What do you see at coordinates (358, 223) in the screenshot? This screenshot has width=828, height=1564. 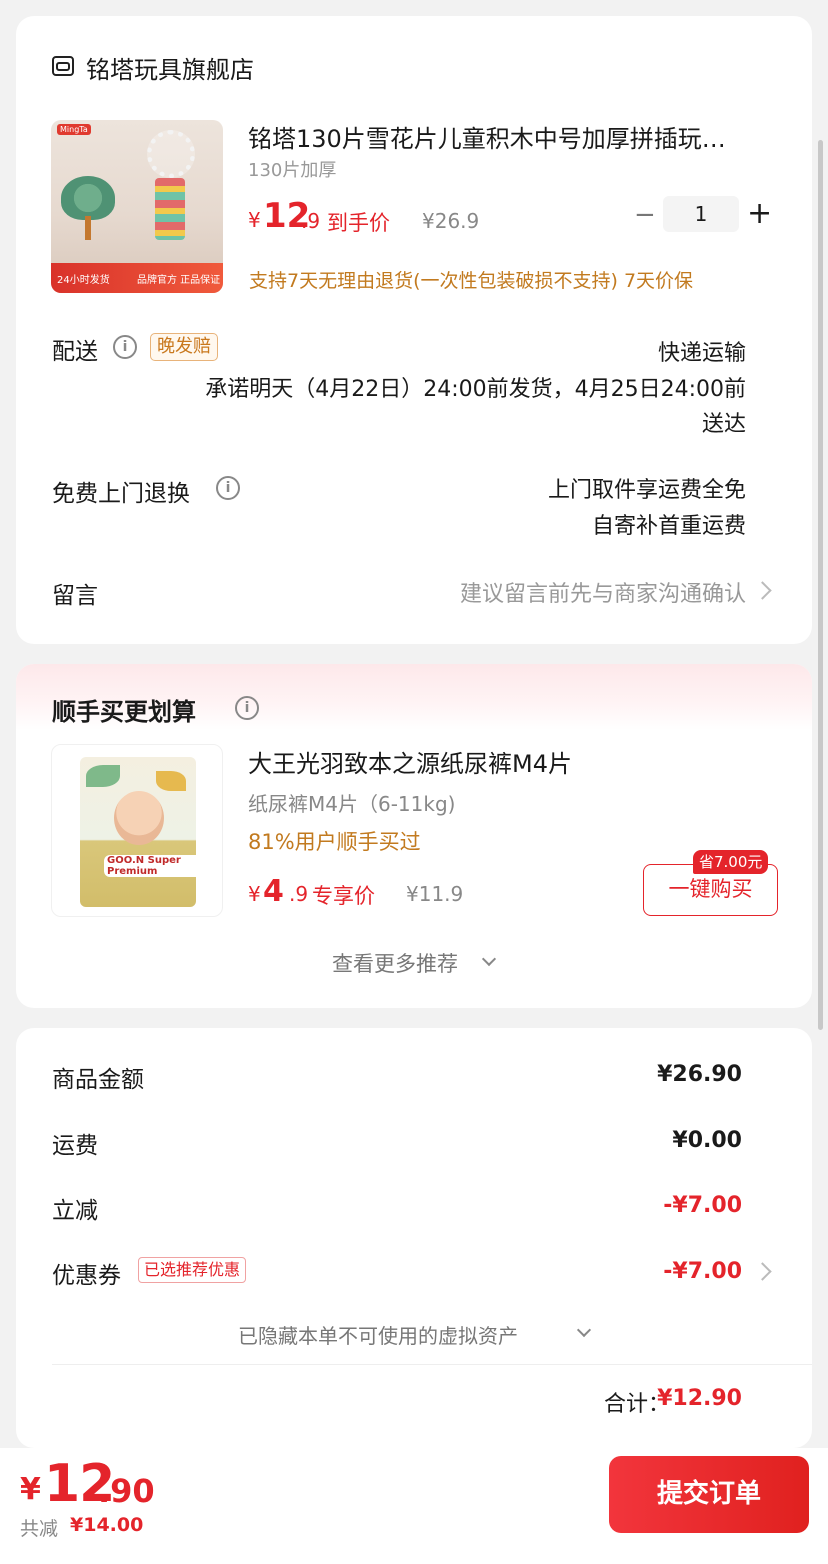 I see `price-label: 到手价` at bounding box center [358, 223].